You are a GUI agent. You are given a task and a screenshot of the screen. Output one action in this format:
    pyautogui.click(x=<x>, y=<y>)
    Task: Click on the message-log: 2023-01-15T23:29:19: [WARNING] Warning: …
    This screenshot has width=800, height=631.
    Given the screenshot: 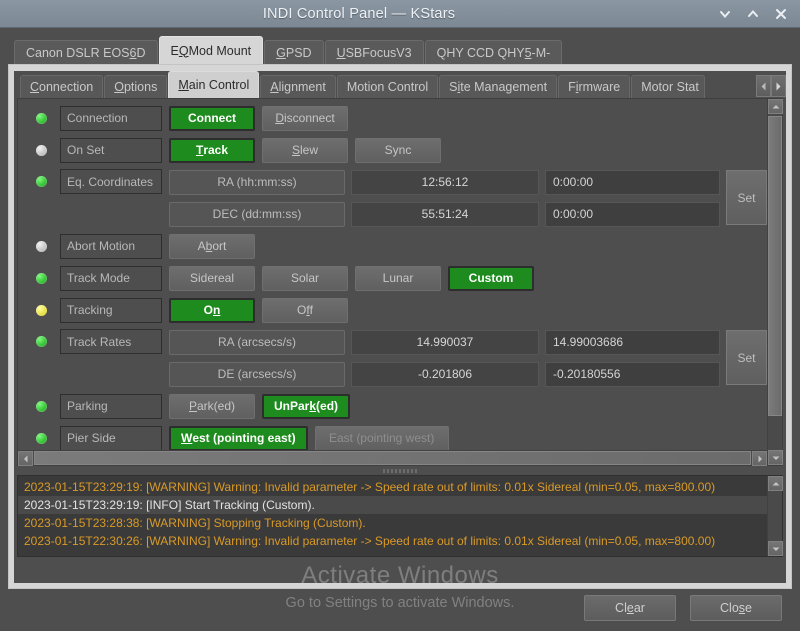 What is the action you would take?
    pyautogui.click(x=400, y=516)
    